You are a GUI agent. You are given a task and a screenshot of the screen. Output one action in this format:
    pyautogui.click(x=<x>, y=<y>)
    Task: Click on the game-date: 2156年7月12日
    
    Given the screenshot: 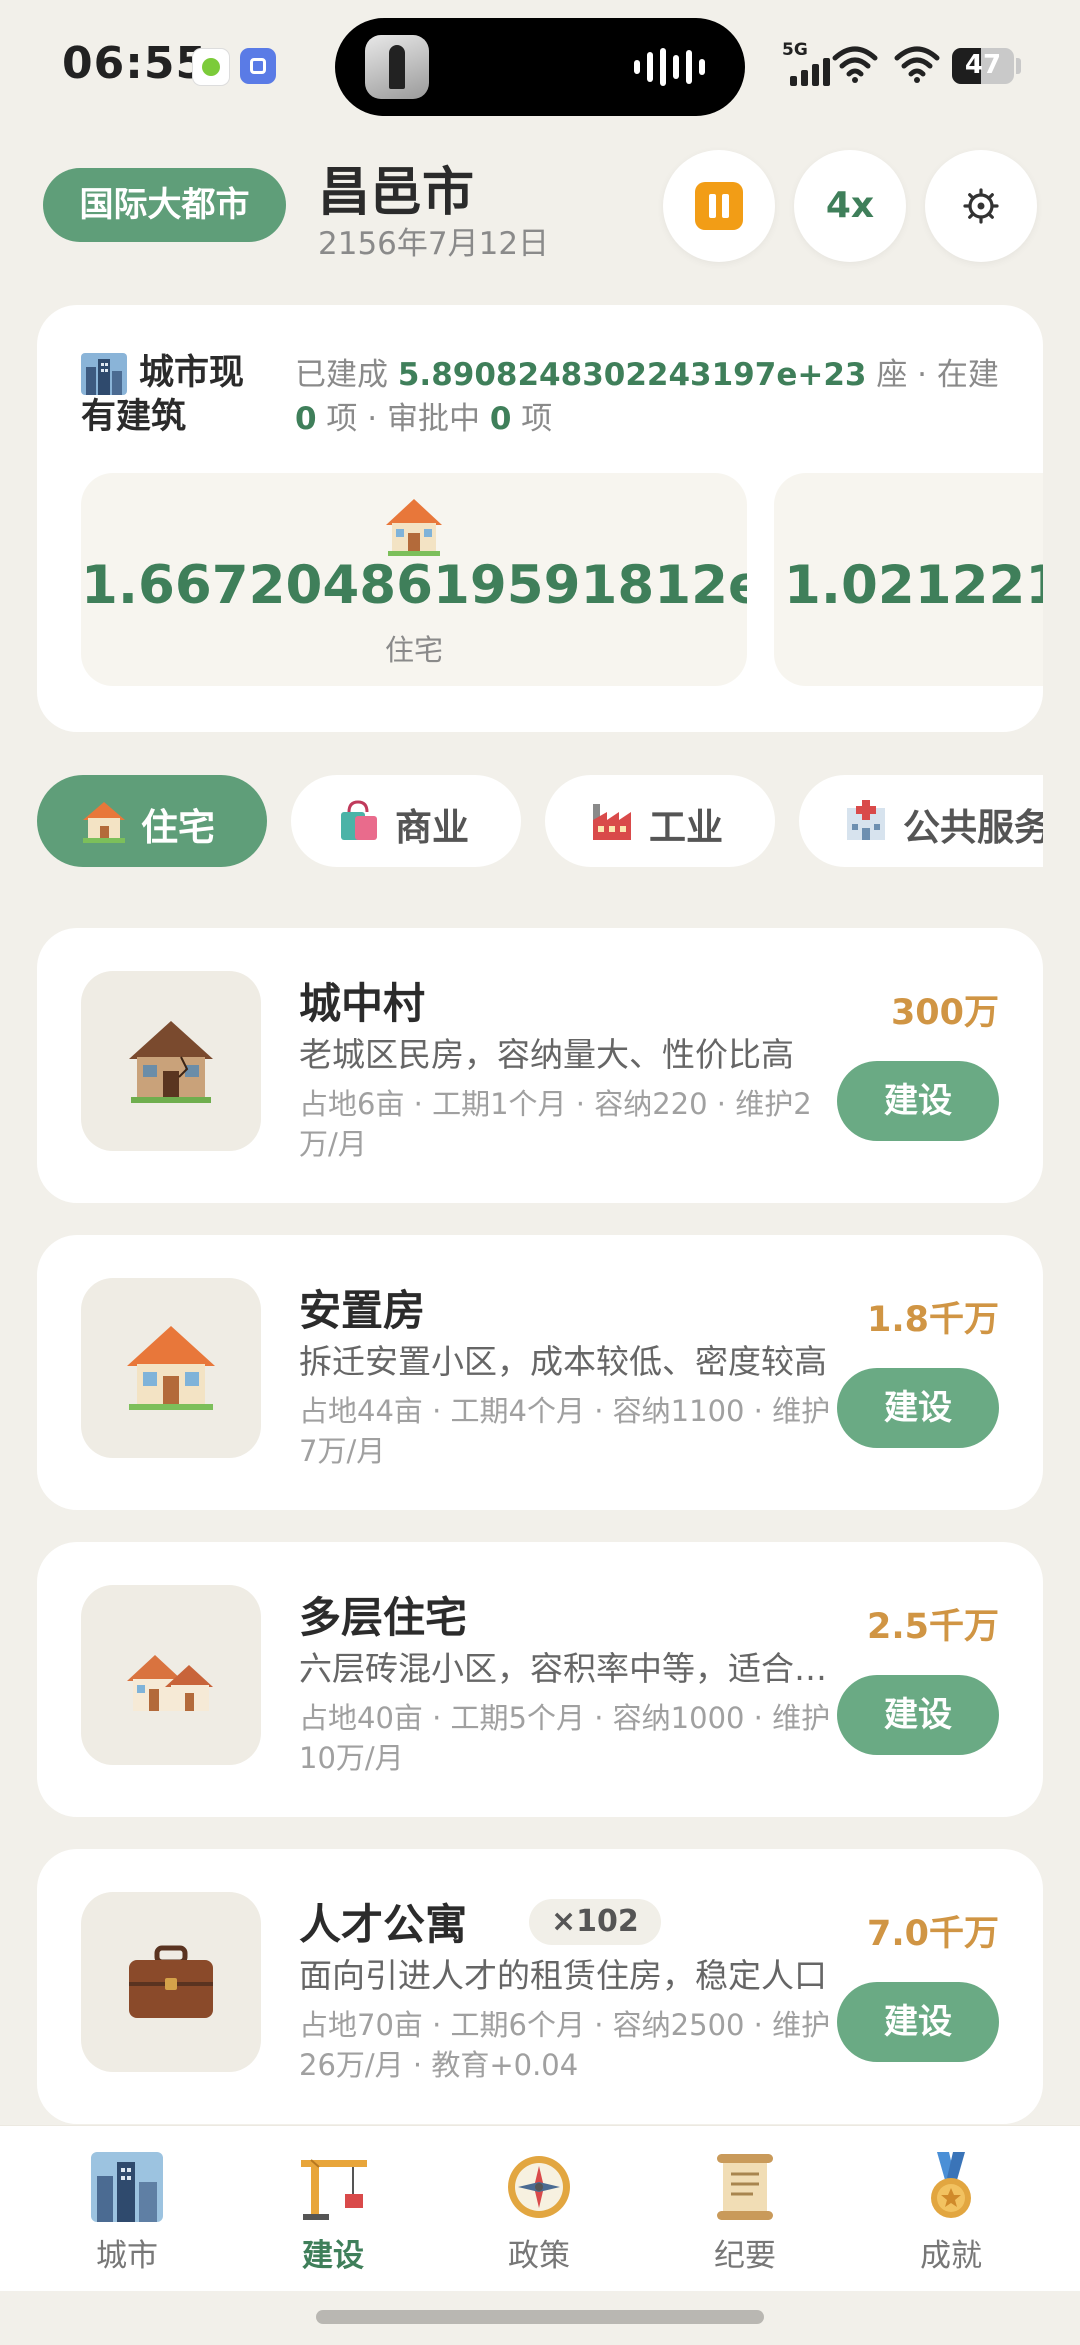 What is the action you would take?
    pyautogui.click(x=434, y=244)
    